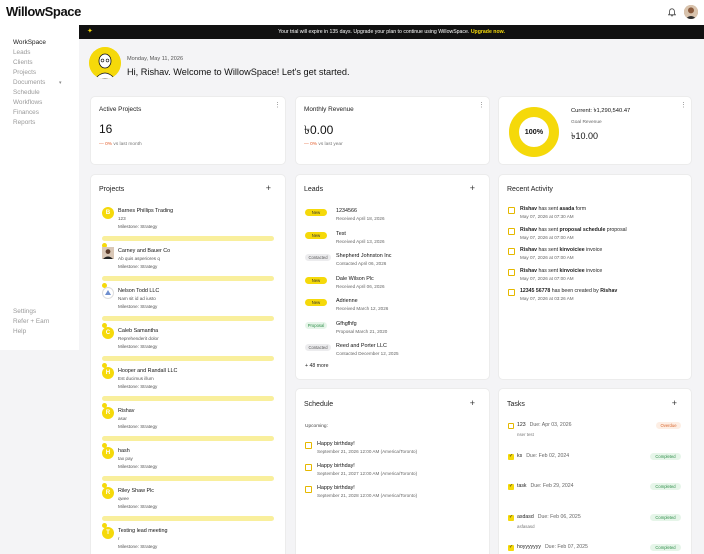 Image resolution: width=704 pixels, height=554 pixels. Describe the element at coordinates (544, 425) in the screenshot. I see `task-name: 123 Due: Apr 03, 2026` at that location.